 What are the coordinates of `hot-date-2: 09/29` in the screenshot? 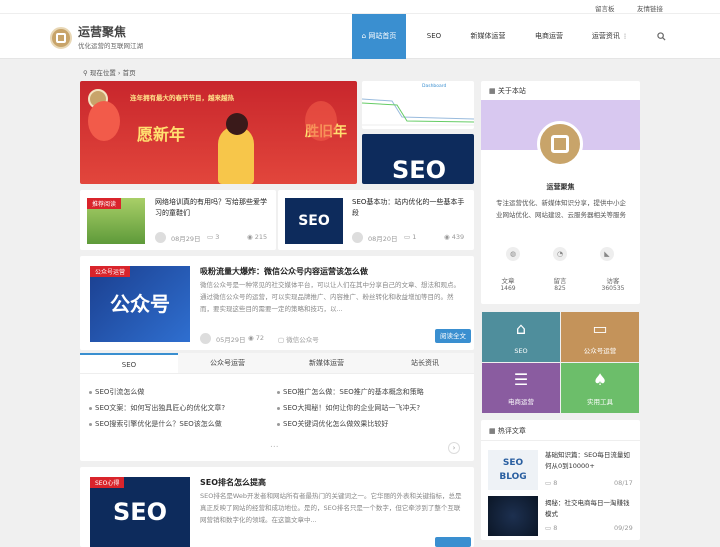 It's located at (623, 528).